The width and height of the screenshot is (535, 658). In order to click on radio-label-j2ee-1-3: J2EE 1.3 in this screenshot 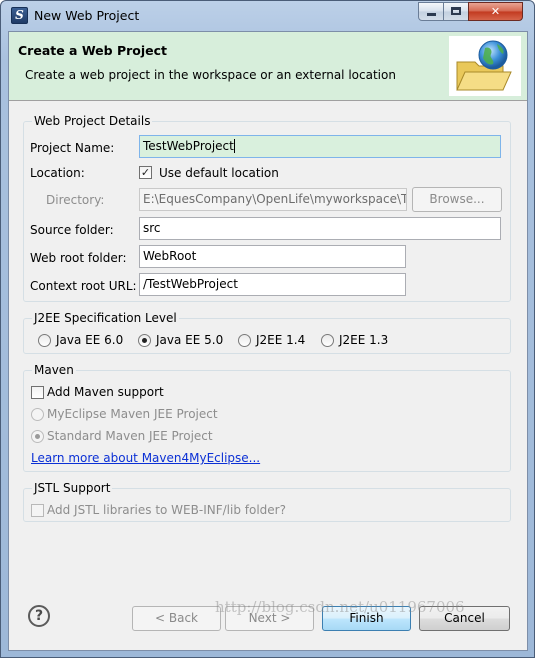, I will do `click(364, 340)`.